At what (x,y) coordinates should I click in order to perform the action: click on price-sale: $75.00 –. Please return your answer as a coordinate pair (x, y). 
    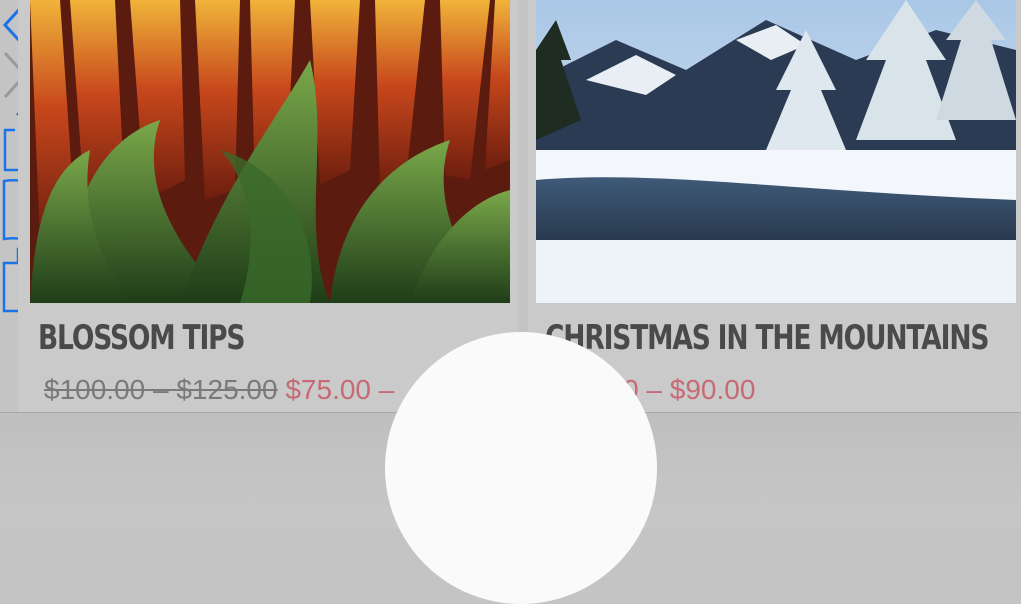
    Looking at the image, I should click on (336, 389).